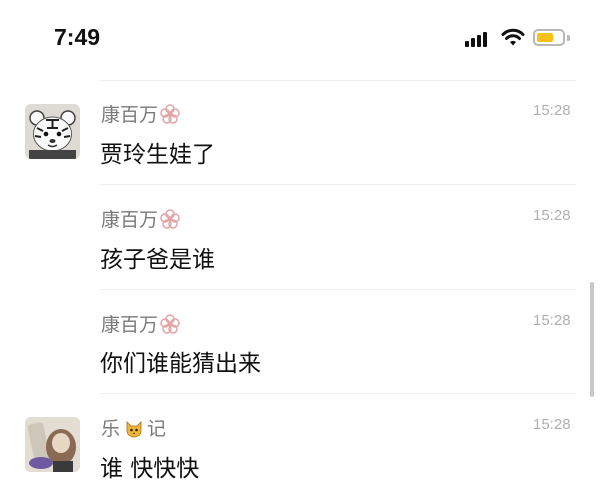 The image size is (600, 485). I want to click on message-text: 孩子爸是谁, so click(157, 257).